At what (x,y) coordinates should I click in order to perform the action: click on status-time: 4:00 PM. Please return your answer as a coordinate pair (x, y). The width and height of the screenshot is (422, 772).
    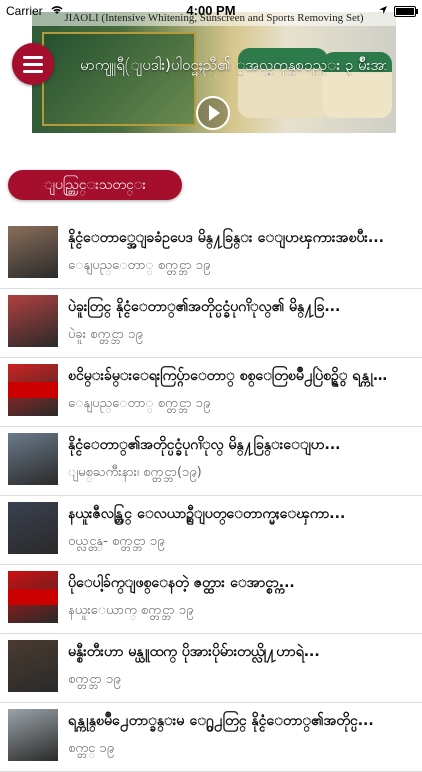
    Looking at the image, I should click on (211, 10).